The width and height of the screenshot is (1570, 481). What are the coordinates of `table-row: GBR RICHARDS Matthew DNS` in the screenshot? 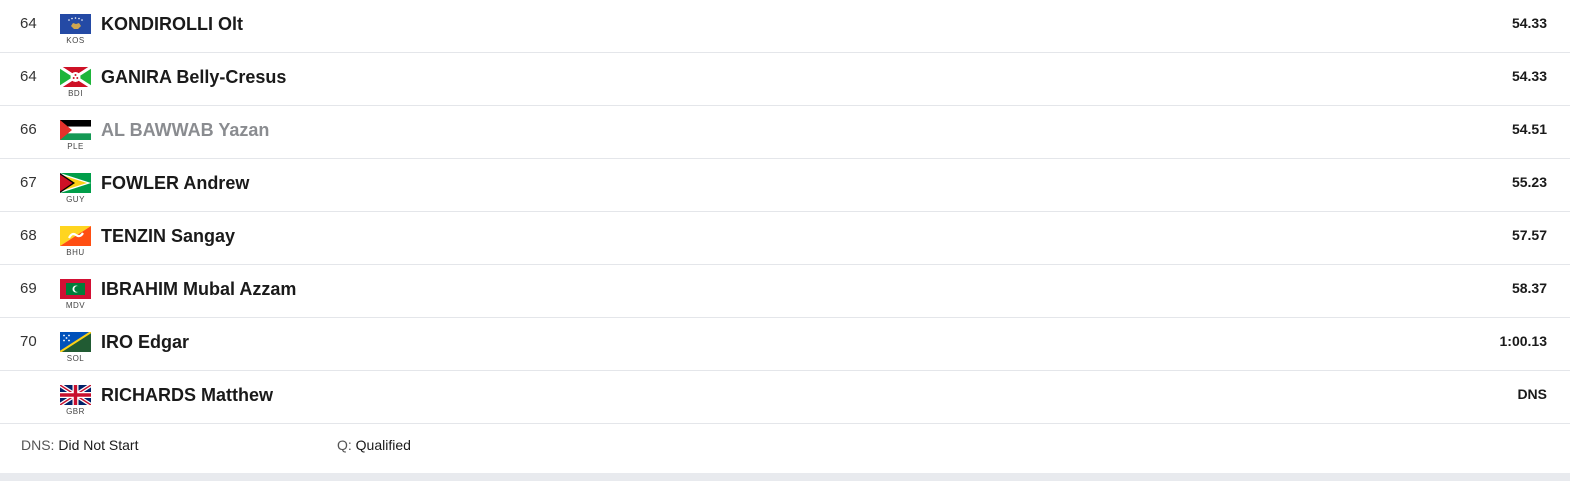 It's located at (785, 397).